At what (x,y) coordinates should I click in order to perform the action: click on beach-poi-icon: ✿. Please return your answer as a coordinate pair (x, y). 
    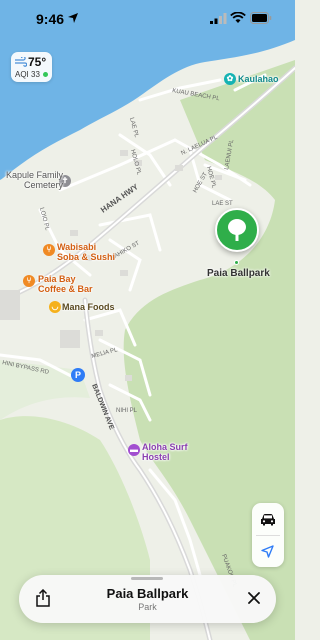
    Looking at the image, I should click on (230, 79).